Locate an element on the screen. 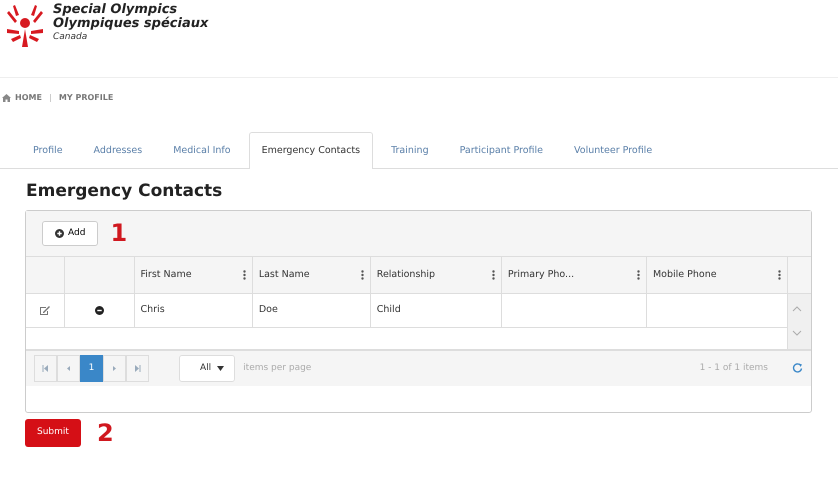 This screenshot has height=503, width=838. first-page-icon is located at coordinates (45, 368).